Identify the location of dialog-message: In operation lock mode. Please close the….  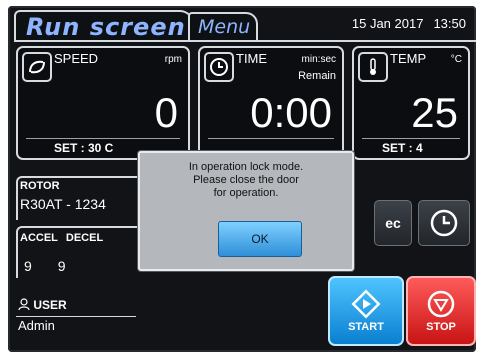
(246, 180).